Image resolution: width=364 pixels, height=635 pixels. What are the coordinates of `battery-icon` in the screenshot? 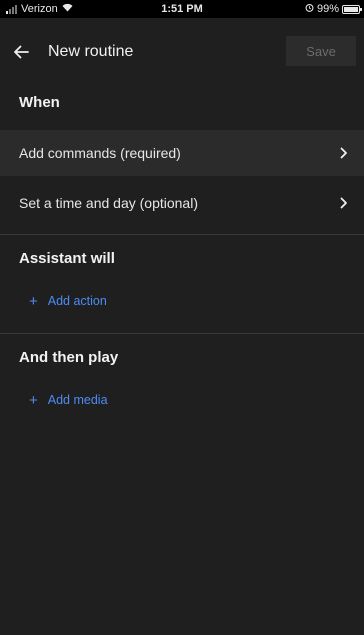 It's located at (352, 9).